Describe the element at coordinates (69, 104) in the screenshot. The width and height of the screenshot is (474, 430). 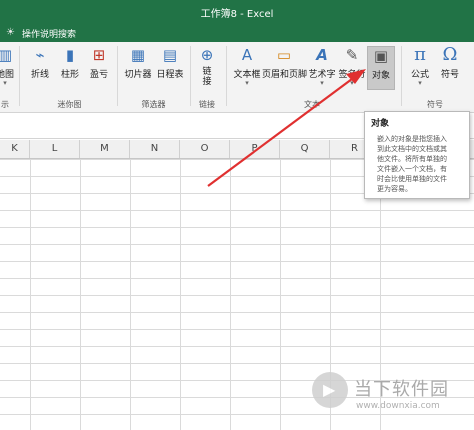
I see `group-sparklines-label: 迷你图` at that location.